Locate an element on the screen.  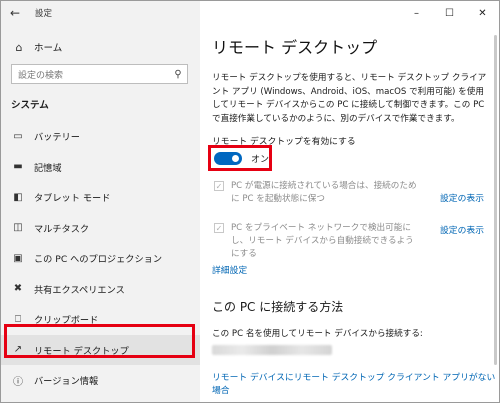
search-input: 設定の検索 is located at coordinates (90, 74).